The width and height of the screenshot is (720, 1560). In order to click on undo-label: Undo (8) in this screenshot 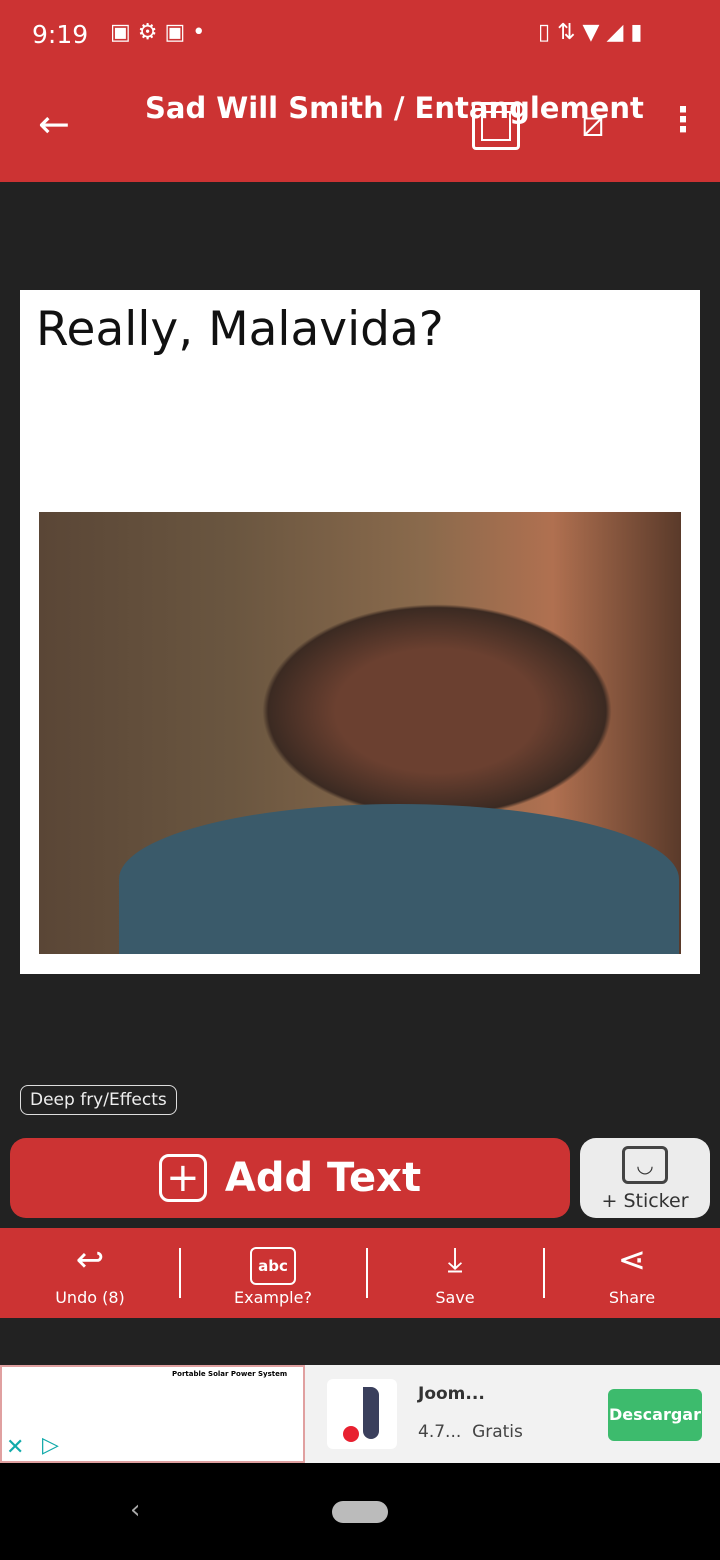, I will do `click(90, 1297)`.